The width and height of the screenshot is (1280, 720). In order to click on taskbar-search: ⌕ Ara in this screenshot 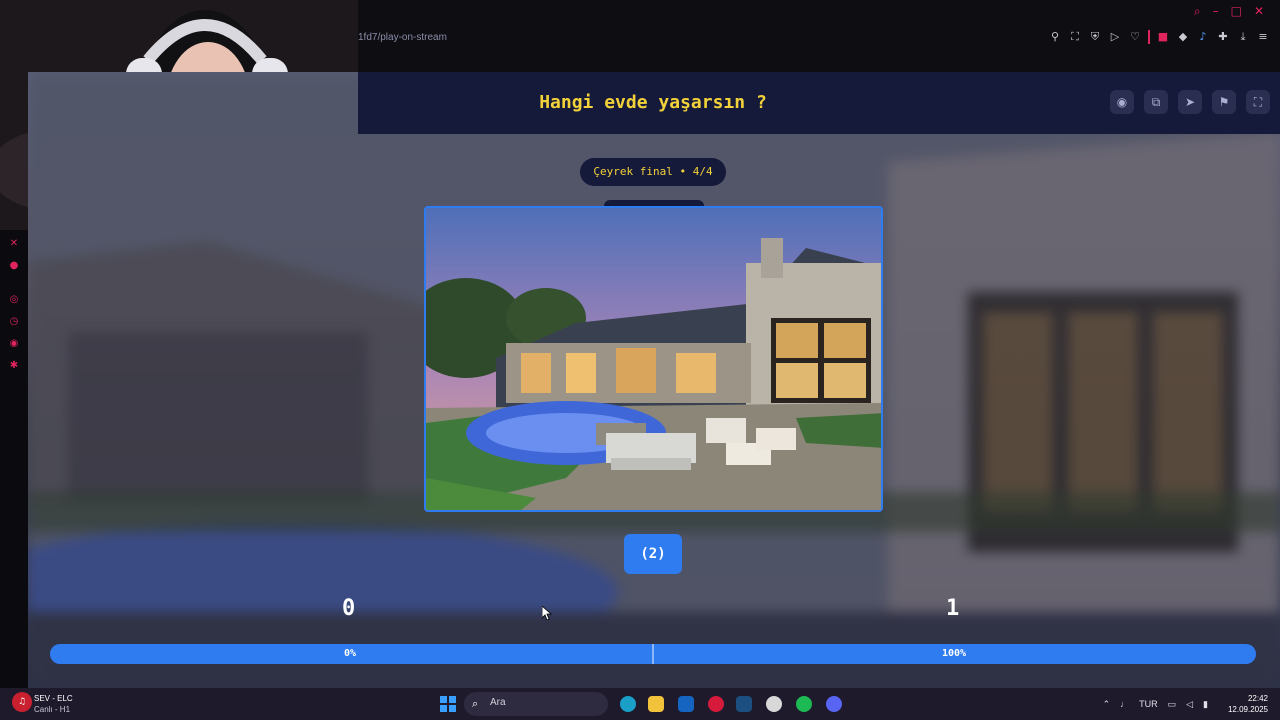, I will do `click(536, 704)`.